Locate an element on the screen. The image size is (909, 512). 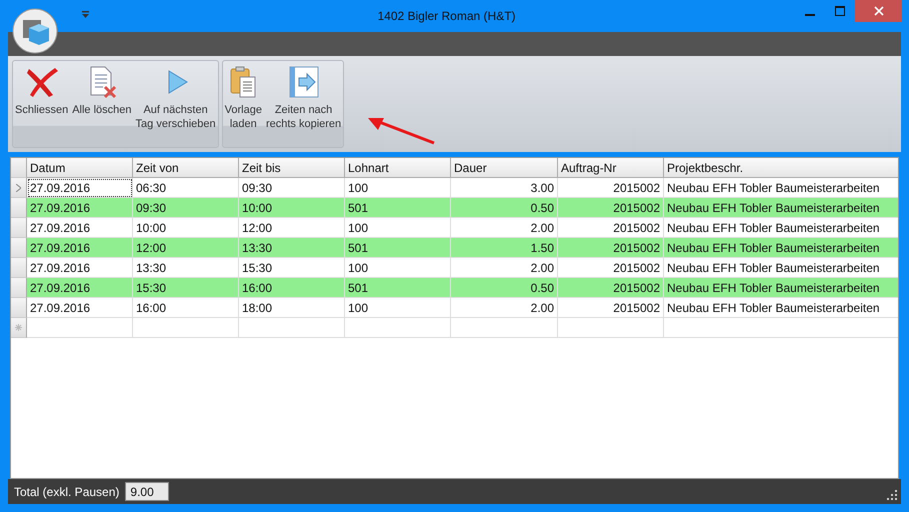
ribbon-button: Vorlage laden is located at coordinates (243, 98).